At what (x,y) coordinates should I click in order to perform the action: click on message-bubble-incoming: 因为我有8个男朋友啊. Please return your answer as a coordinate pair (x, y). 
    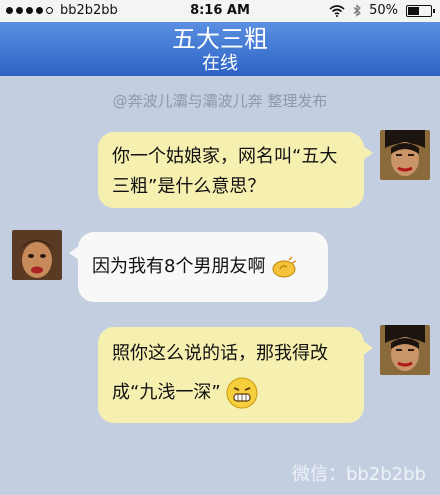
    Looking at the image, I should click on (198, 267).